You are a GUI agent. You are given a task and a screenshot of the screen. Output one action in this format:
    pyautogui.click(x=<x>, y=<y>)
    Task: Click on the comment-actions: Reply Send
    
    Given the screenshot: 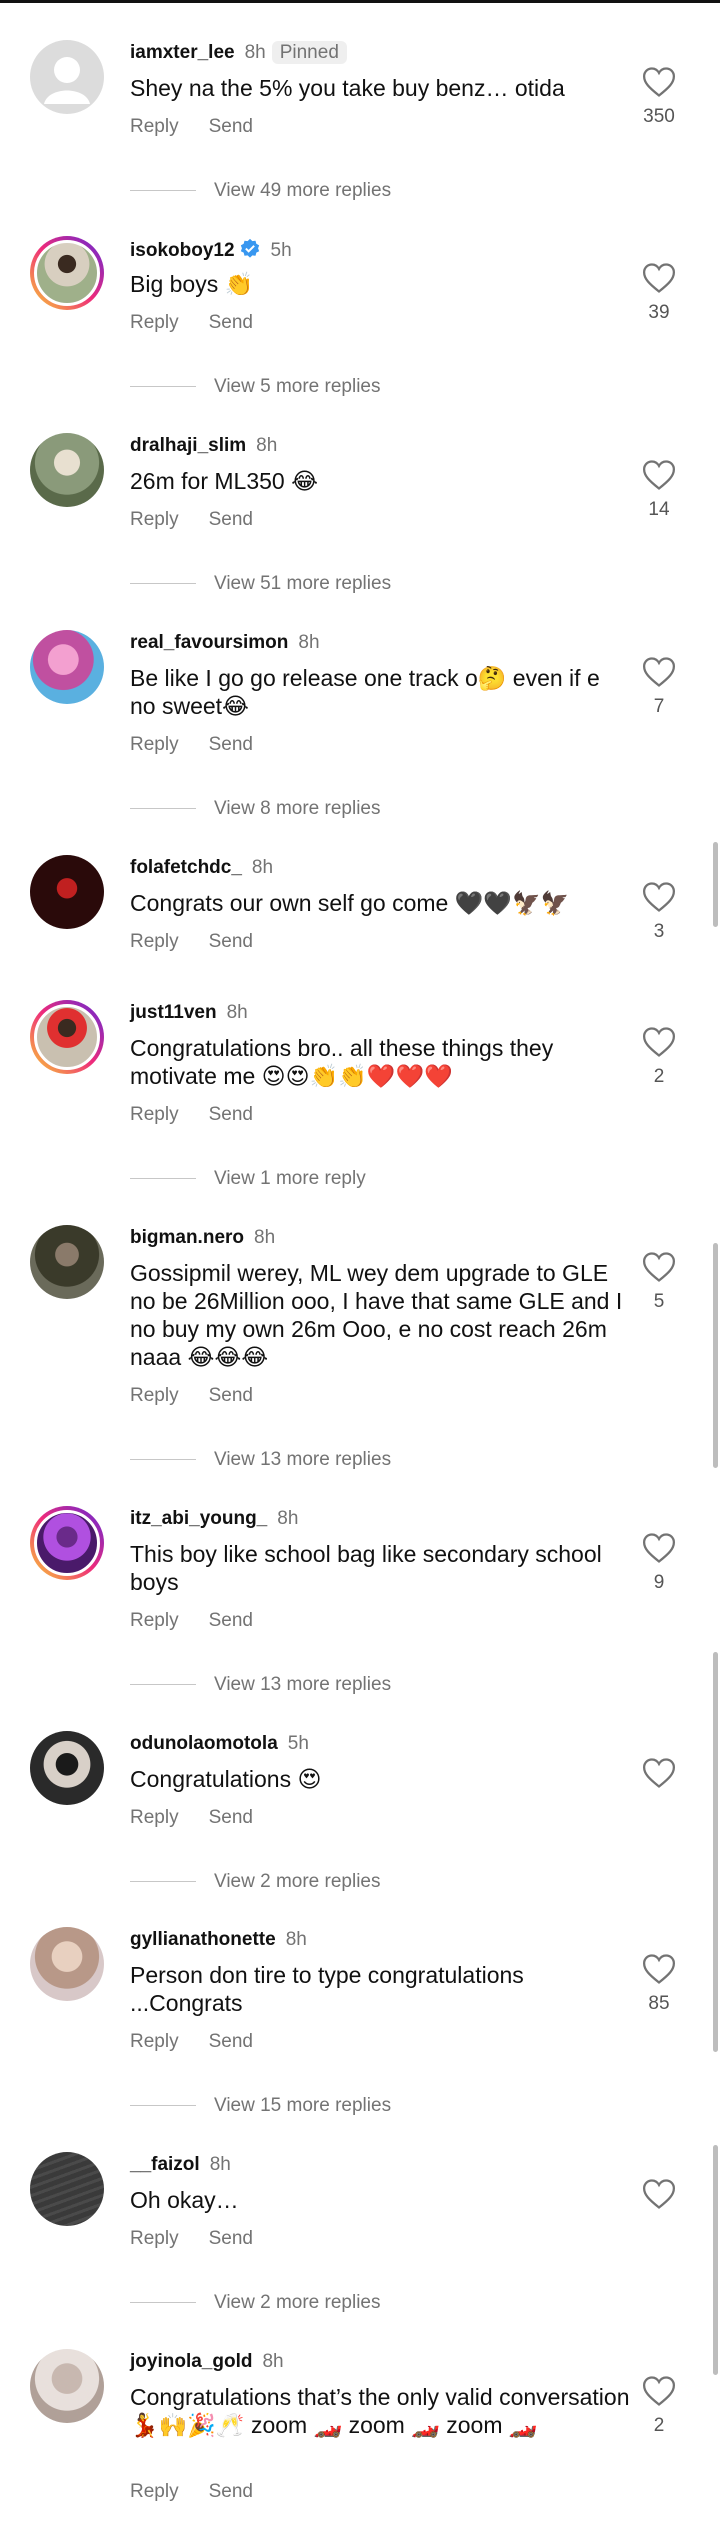 What is the action you would take?
    pyautogui.click(x=206, y=1621)
    